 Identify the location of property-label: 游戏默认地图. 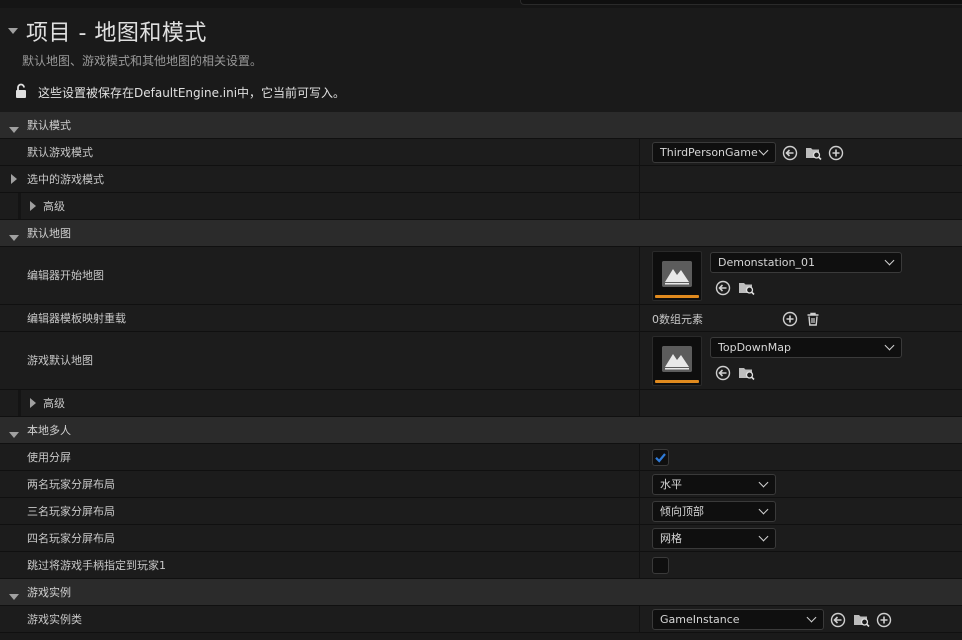
(60, 360).